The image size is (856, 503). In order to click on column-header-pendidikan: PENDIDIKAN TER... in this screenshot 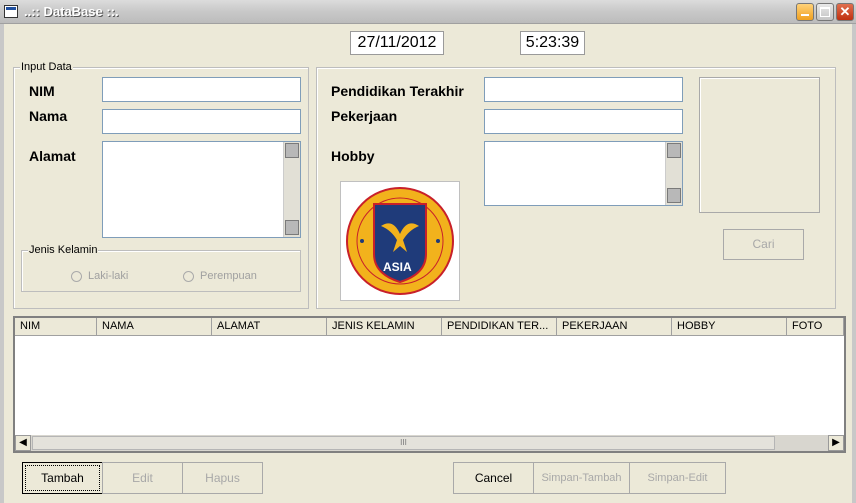, I will do `click(499, 327)`.